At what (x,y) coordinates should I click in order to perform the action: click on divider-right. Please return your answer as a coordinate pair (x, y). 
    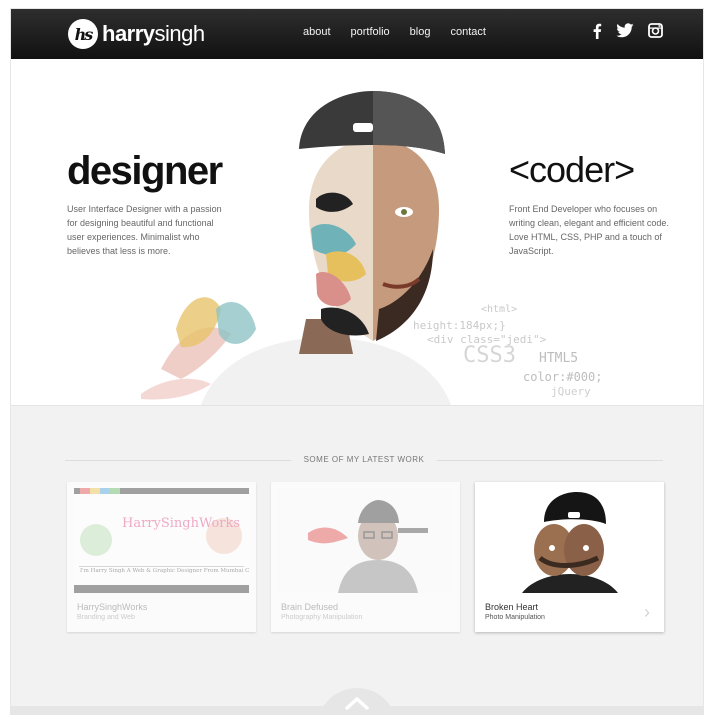
    Looking at the image, I should click on (550, 460).